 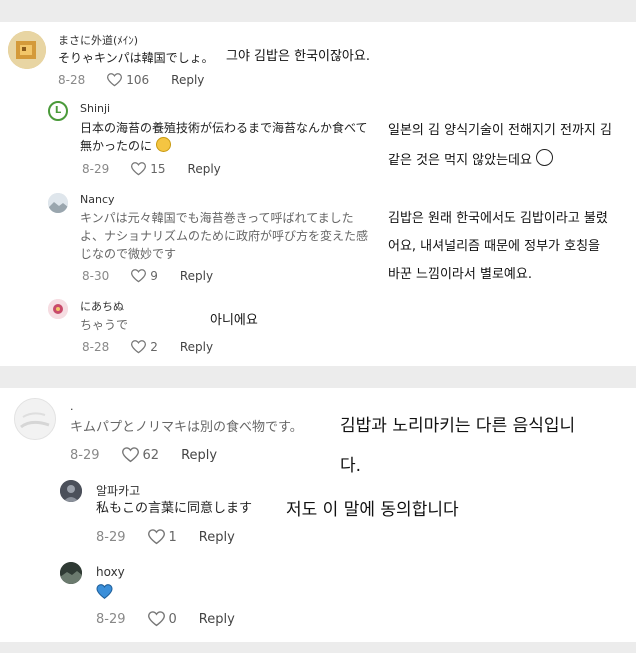 I want to click on comment-text: キムパプとノリマキは別の食べ物です。, so click(x=186, y=427).